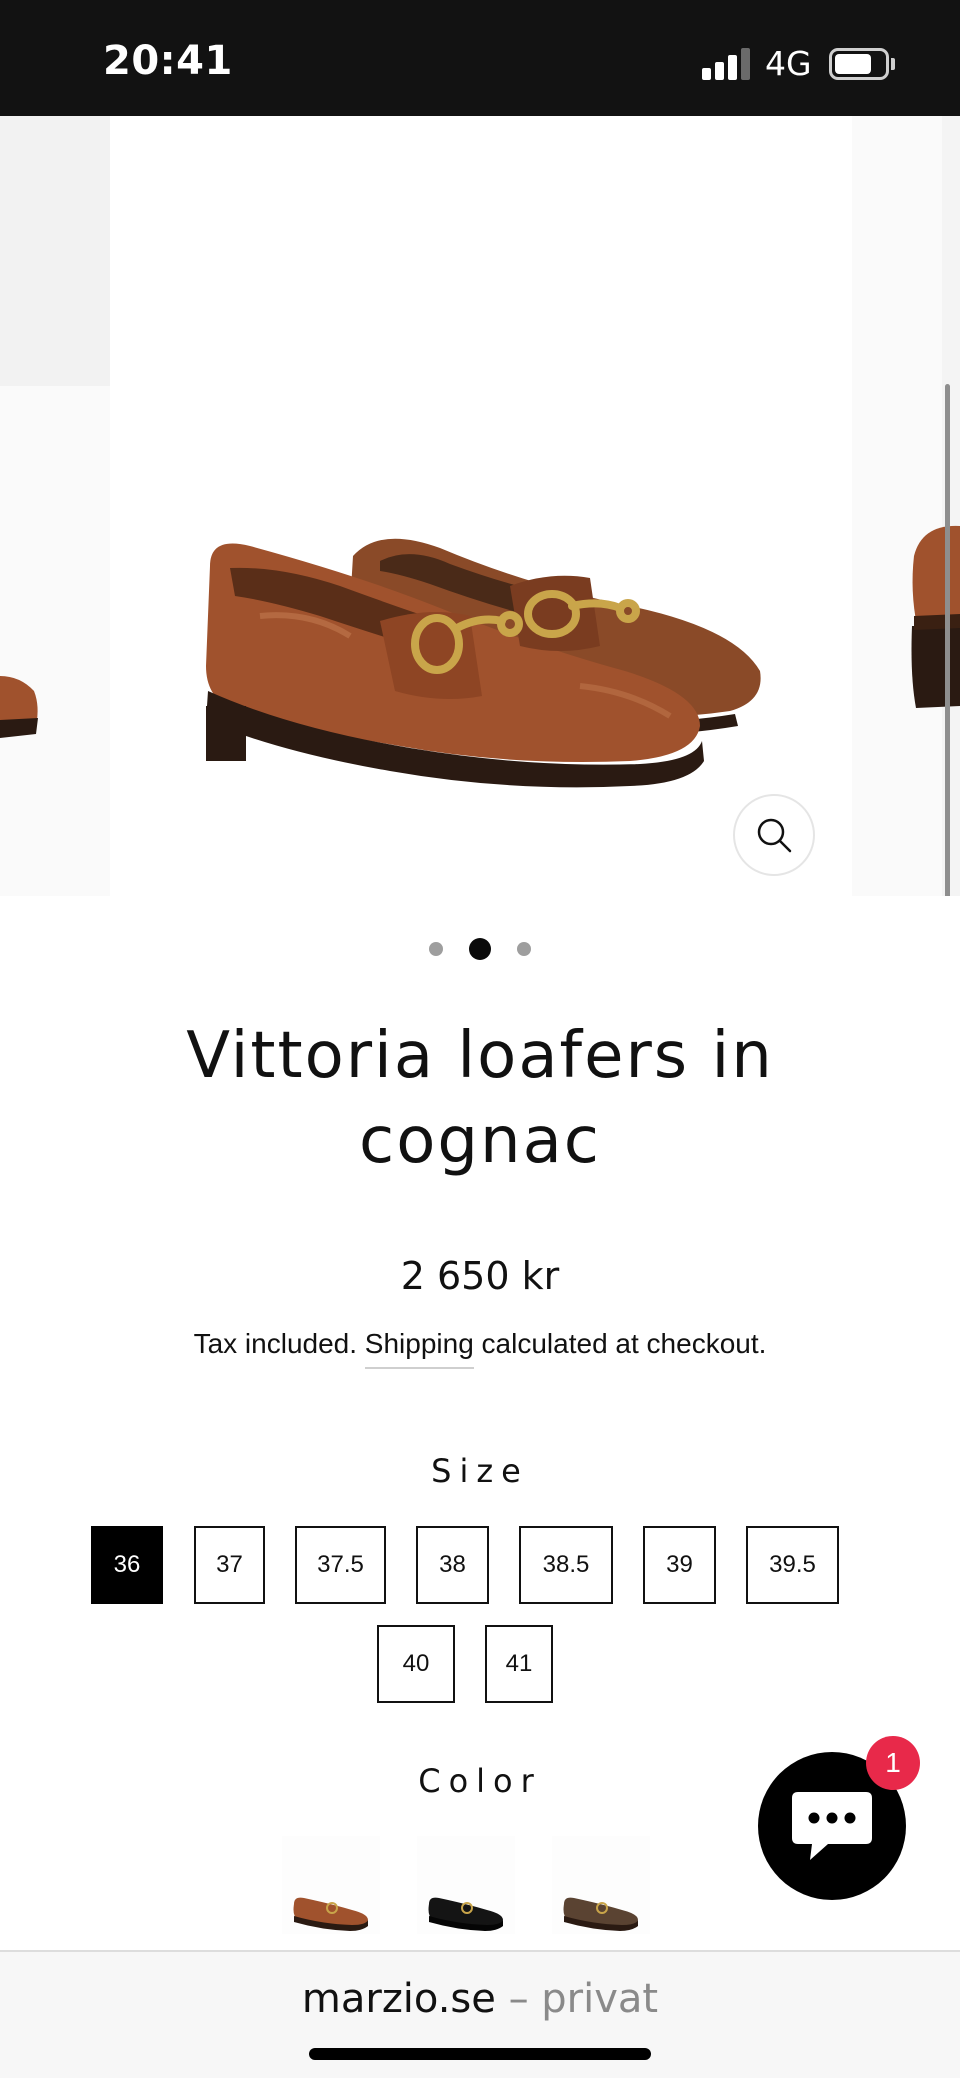 The width and height of the screenshot is (960, 2078). What do you see at coordinates (331, 1885) in the screenshot?
I see `color-swatch-cognac` at bounding box center [331, 1885].